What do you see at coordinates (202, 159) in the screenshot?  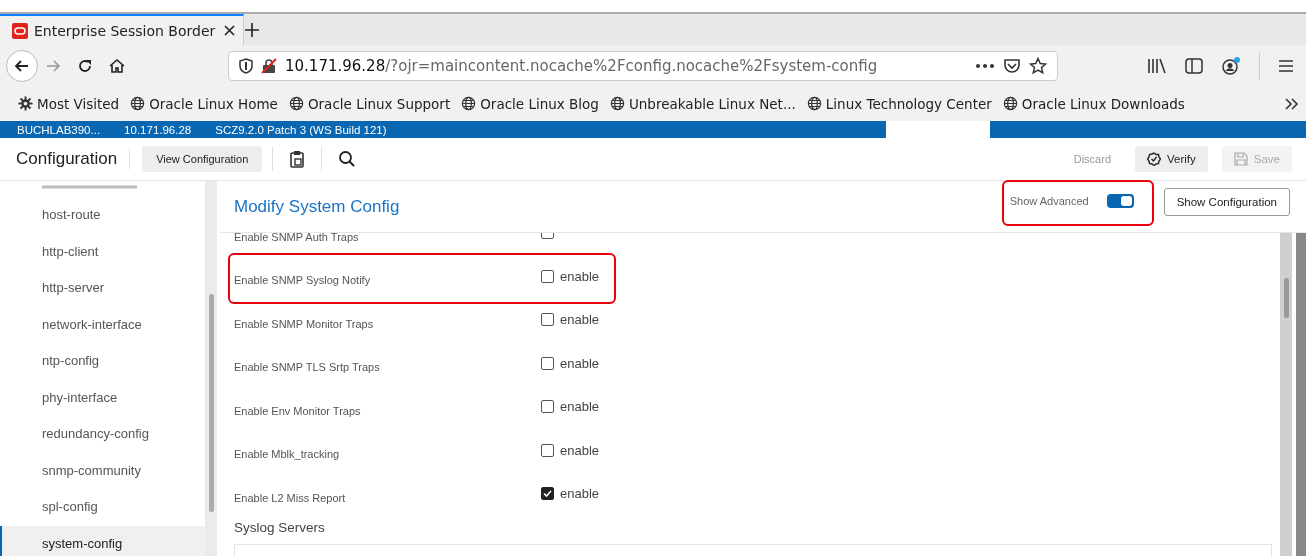 I see `view-configuration-button: View Configuration` at bounding box center [202, 159].